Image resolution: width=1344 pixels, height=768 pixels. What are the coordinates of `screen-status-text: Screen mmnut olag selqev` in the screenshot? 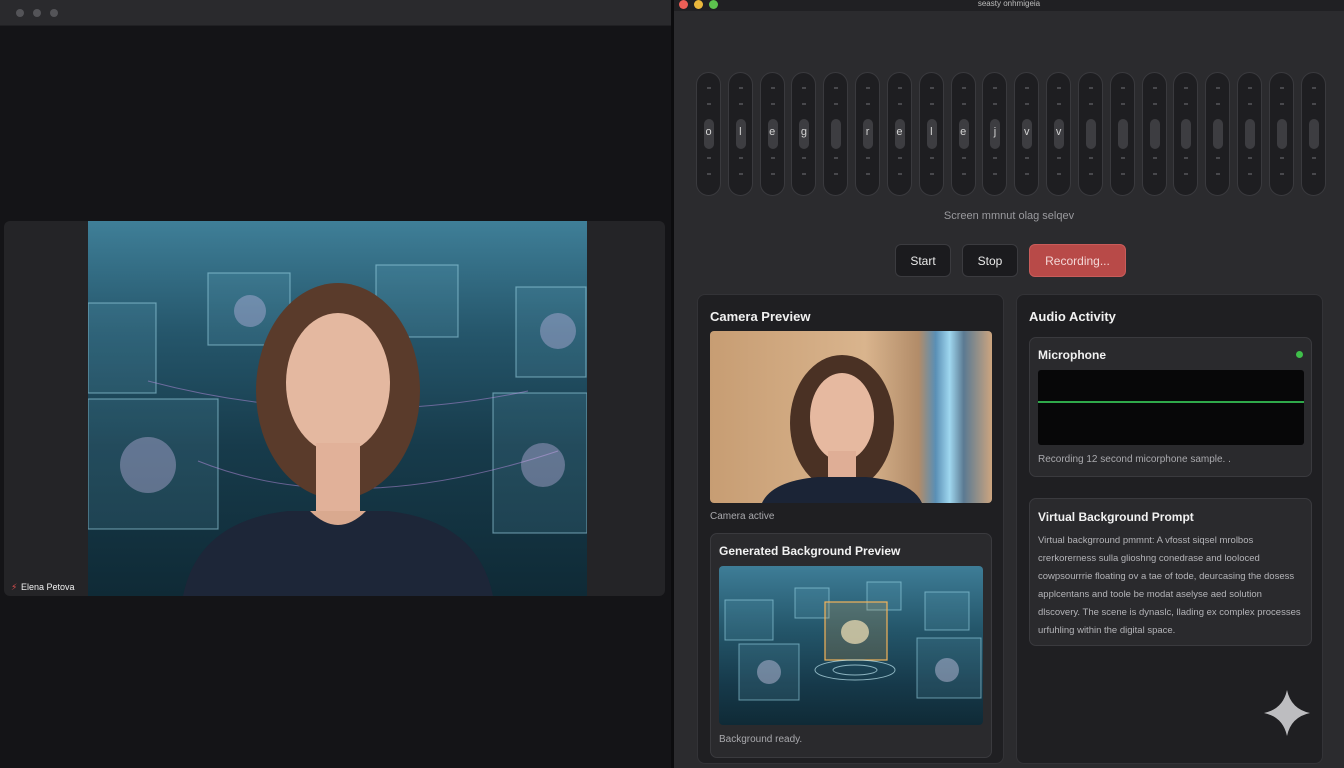 It's located at (1009, 216).